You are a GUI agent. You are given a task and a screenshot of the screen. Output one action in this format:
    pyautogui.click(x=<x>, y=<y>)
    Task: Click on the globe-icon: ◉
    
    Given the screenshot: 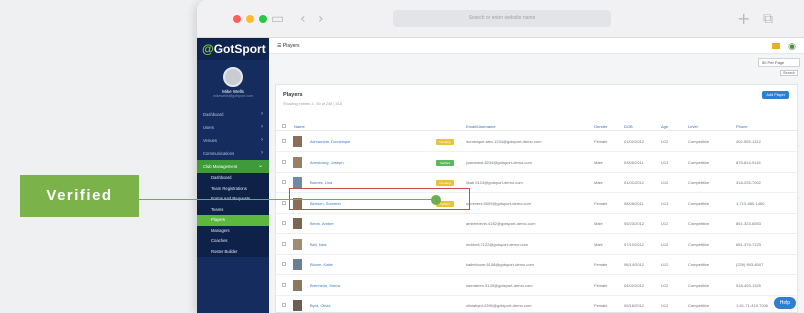 What is the action you would take?
    pyautogui.click(x=792, y=46)
    